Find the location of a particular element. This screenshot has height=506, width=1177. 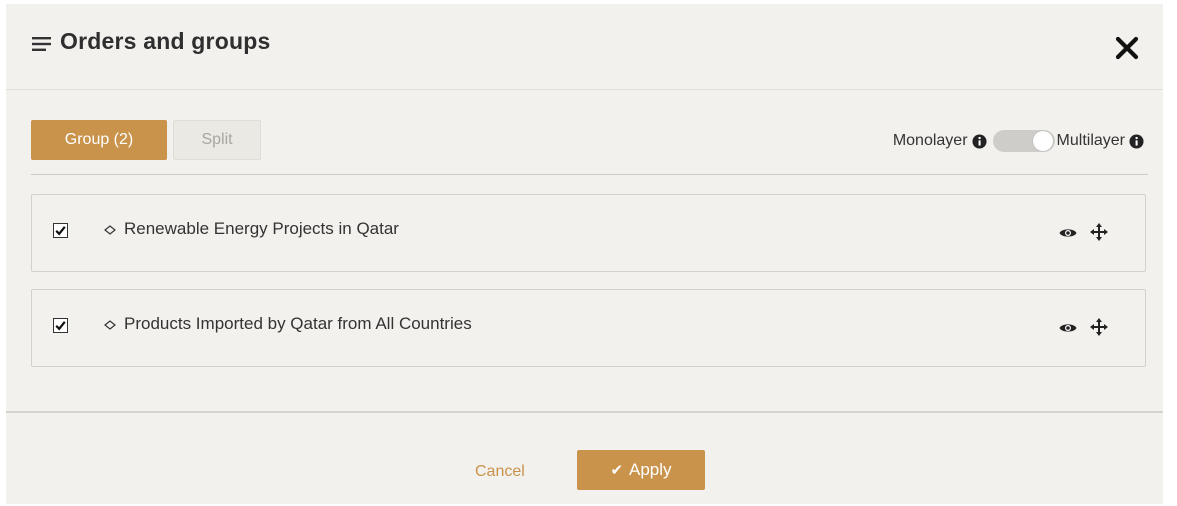

layer-mode-toggle is located at coordinates (1023, 141).